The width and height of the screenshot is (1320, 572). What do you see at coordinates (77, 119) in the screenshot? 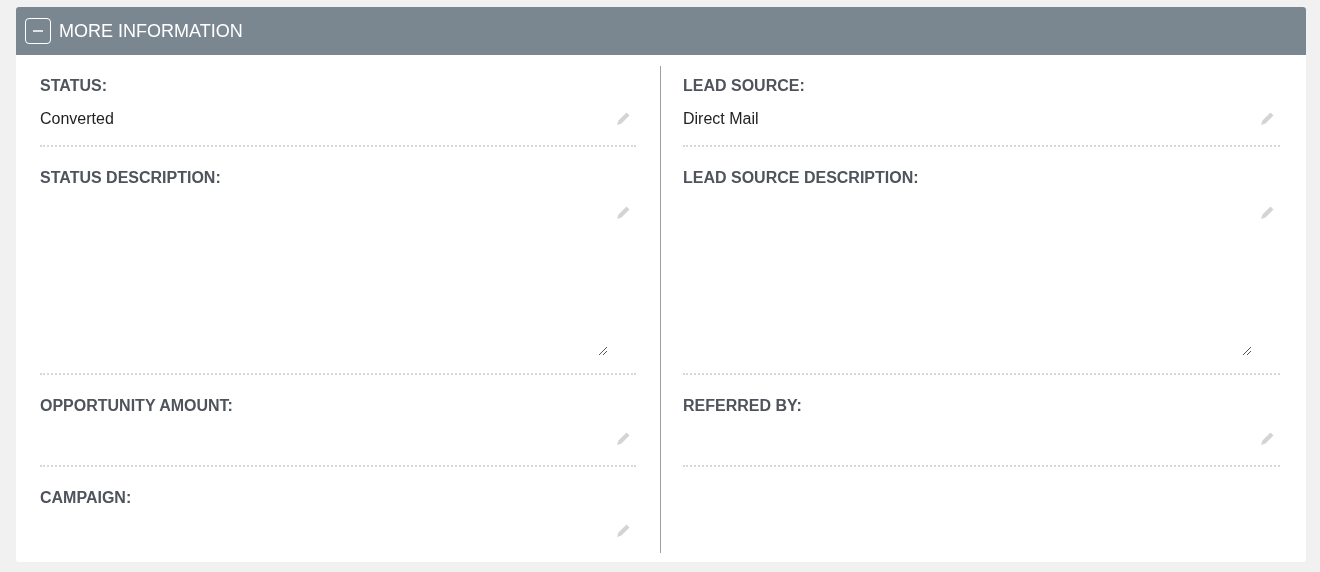
I see `field-value: Converted` at bounding box center [77, 119].